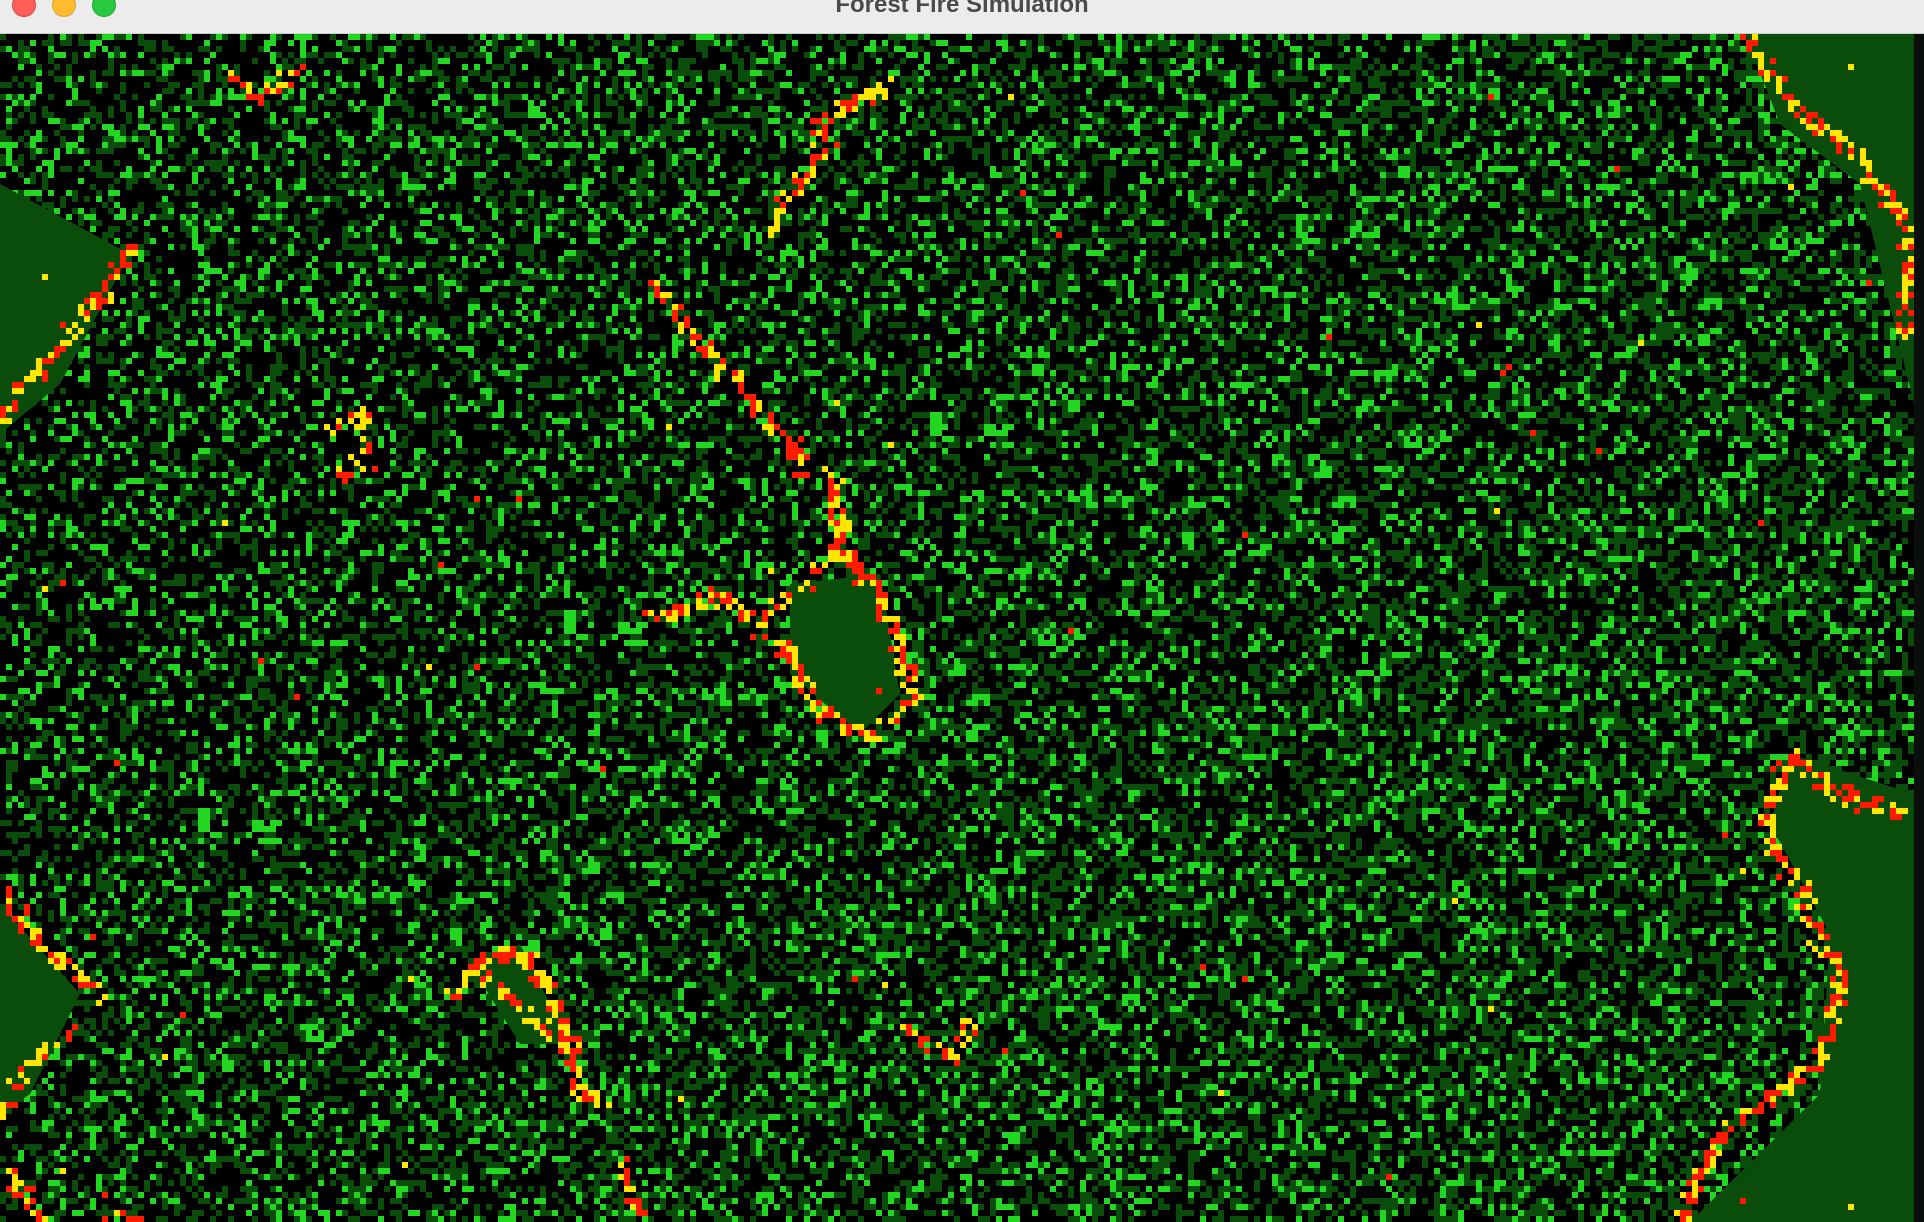  What do you see at coordinates (1919, 628) in the screenshot?
I see `window-edge` at bounding box center [1919, 628].